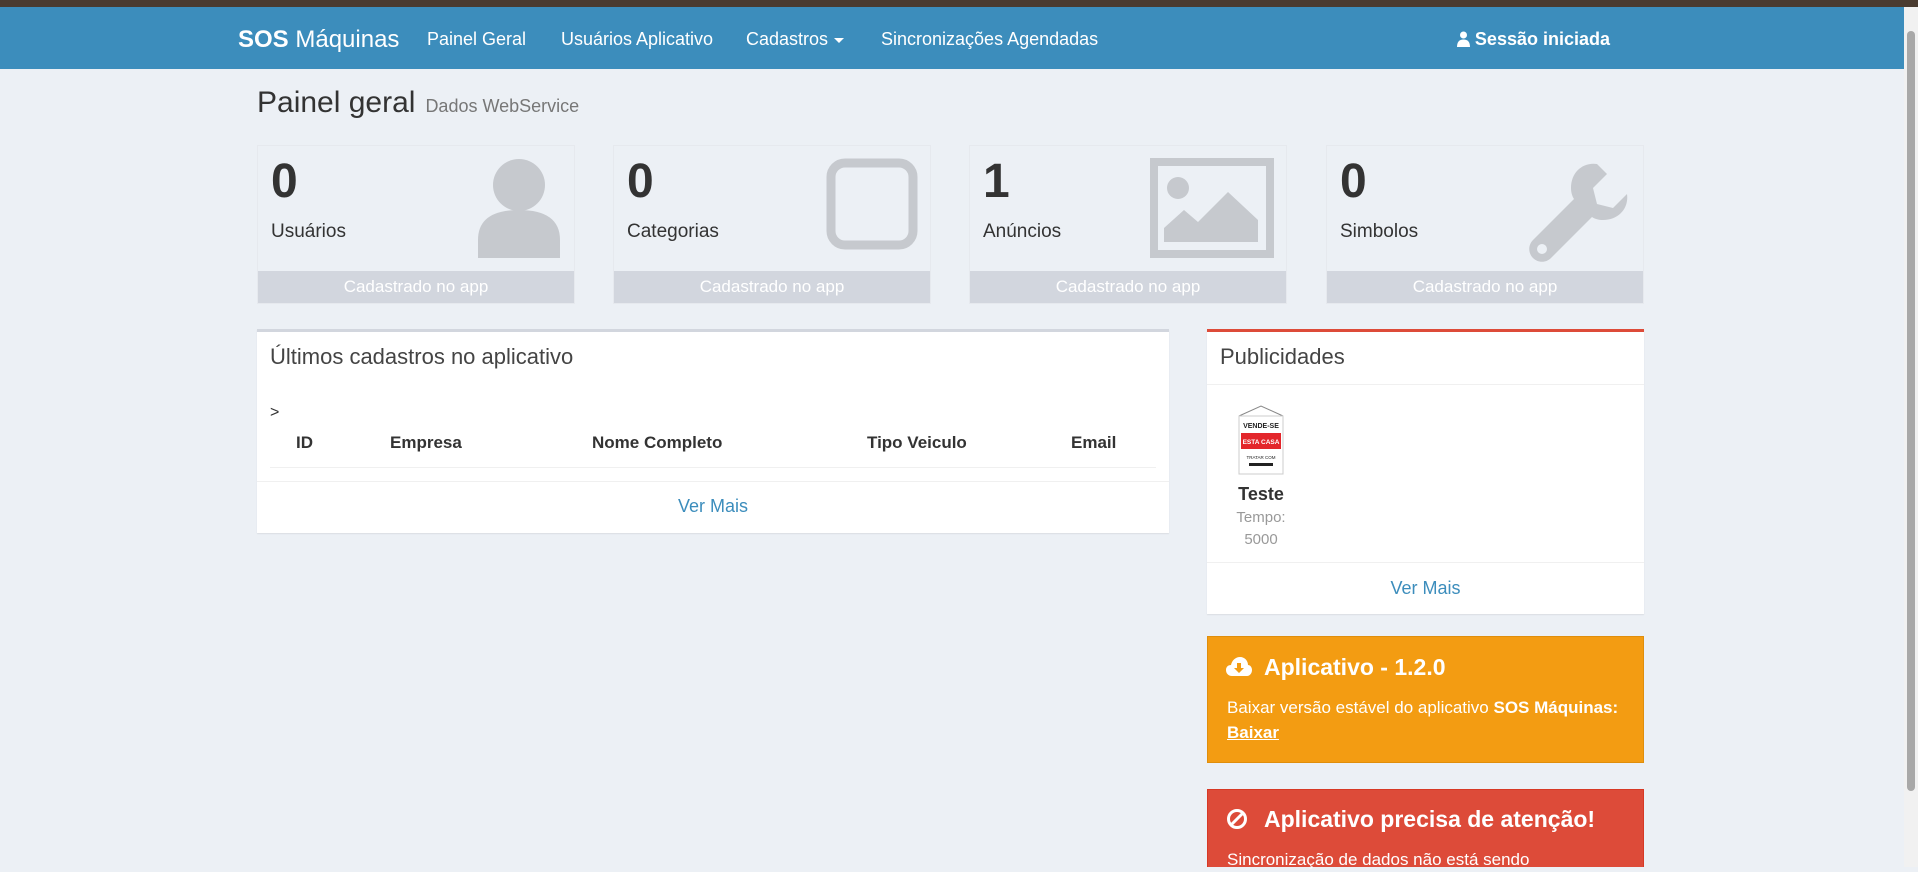 The width and height of the screenshot is (1918, 872). What do you see at coordinates (1261, 517) in the screenshot?
I see `ad-tempo-label: Tempo:` at bounding box center [1261, 517].